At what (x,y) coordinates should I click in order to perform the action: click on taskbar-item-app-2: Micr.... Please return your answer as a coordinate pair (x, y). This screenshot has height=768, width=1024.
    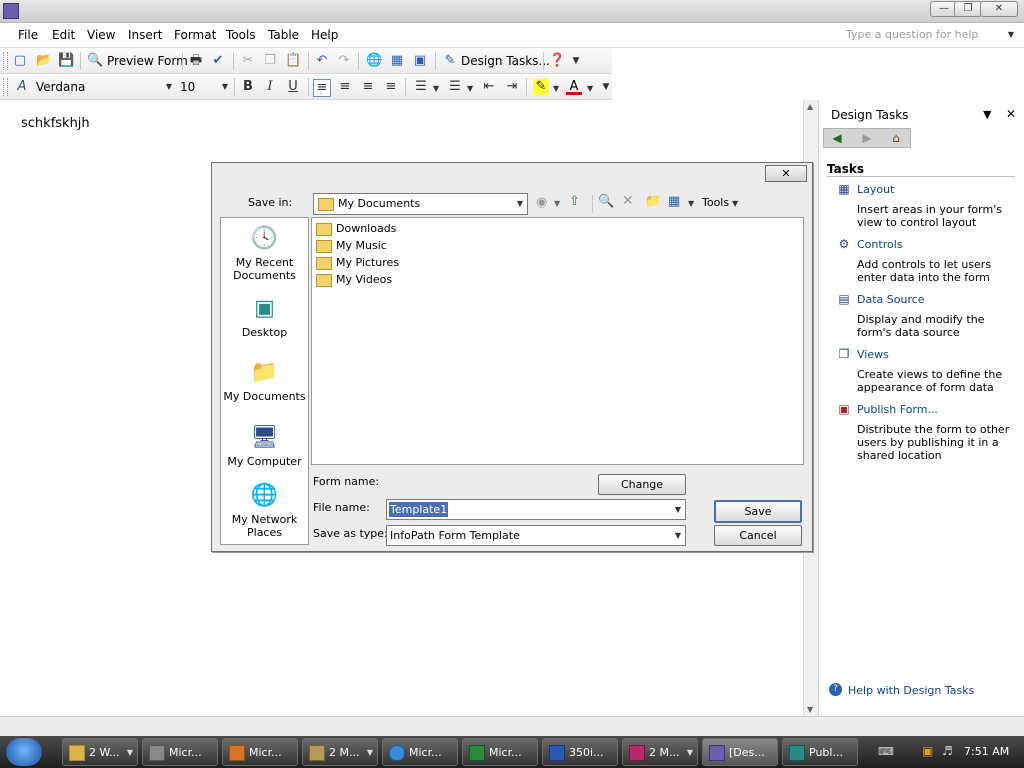
    Looking at the image, I should click on (180, 752).